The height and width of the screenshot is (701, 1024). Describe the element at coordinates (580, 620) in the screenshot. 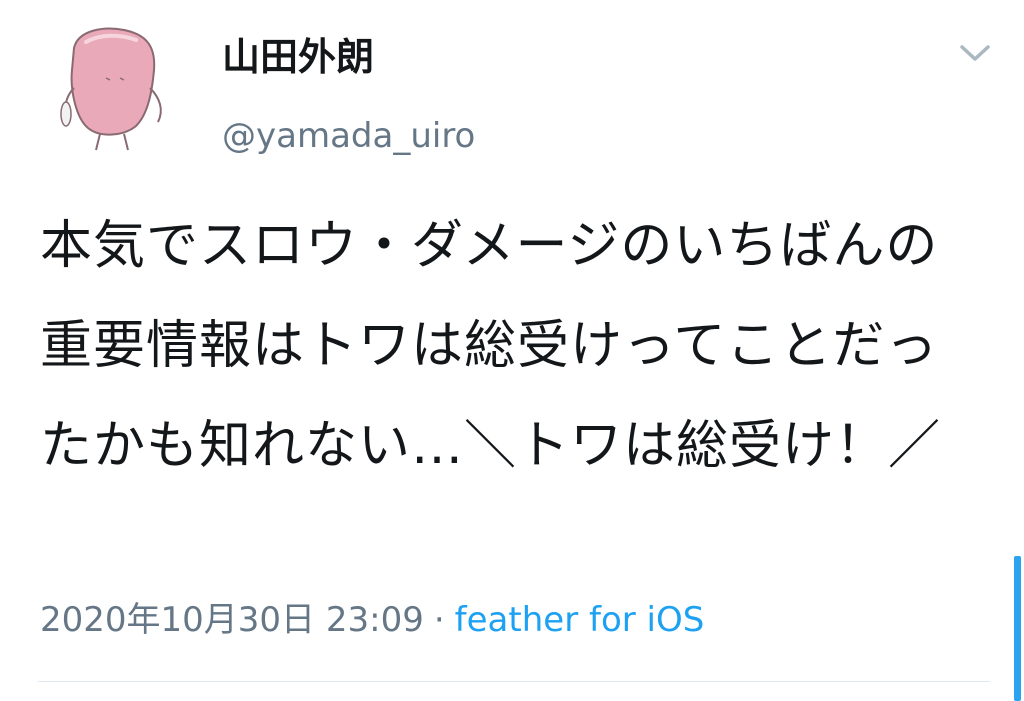

I see `tweet-source-link: feather for iOS` at that location.